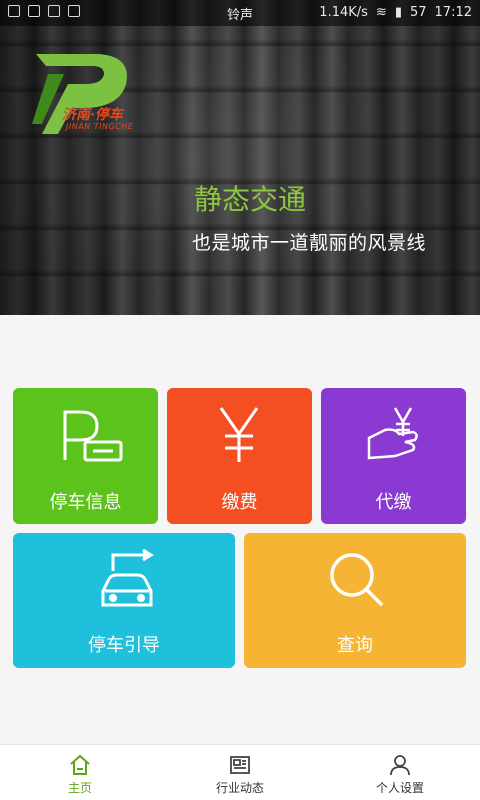 This screenshot has width=480, height=800. What do you see at coordinates (381, 12) in the screenshot?
I see `wifi-icon: ≋` at bounding box center [381, 12].